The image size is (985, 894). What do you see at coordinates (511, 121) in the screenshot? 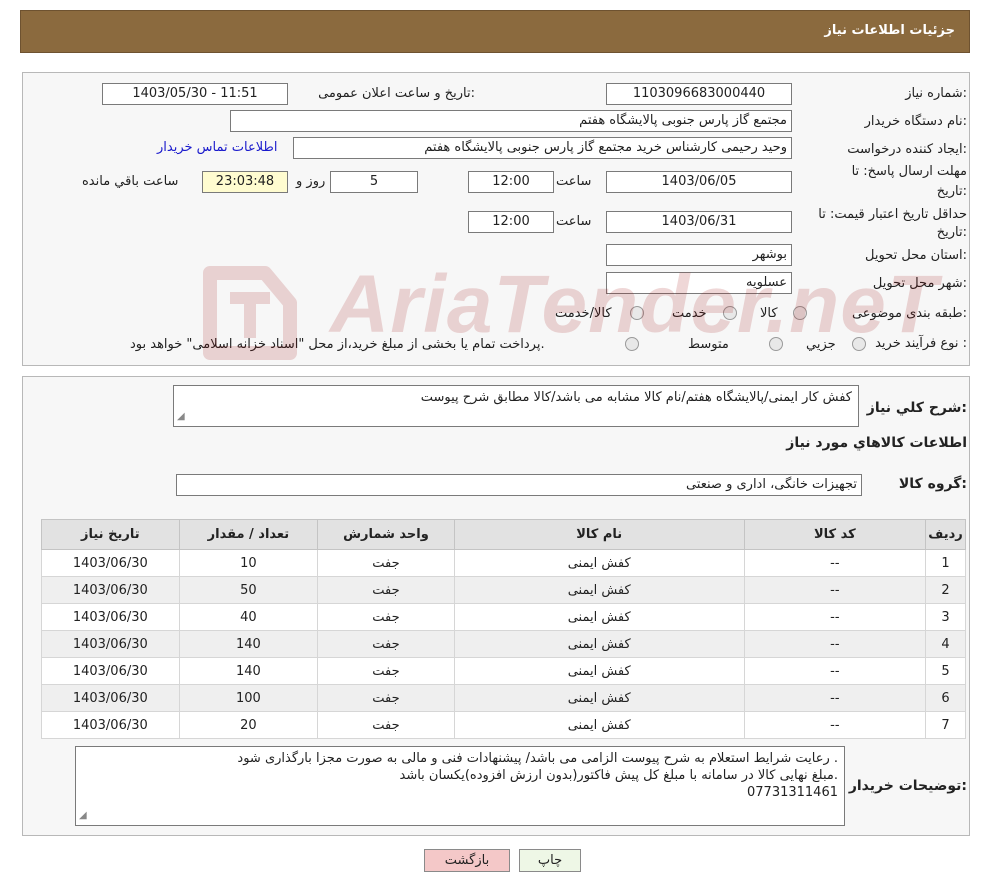
I see `buyer-org-field: مجتمع گاز پارس جنوبی پالایشگاه هفتم` at bounding box center [511, 121].